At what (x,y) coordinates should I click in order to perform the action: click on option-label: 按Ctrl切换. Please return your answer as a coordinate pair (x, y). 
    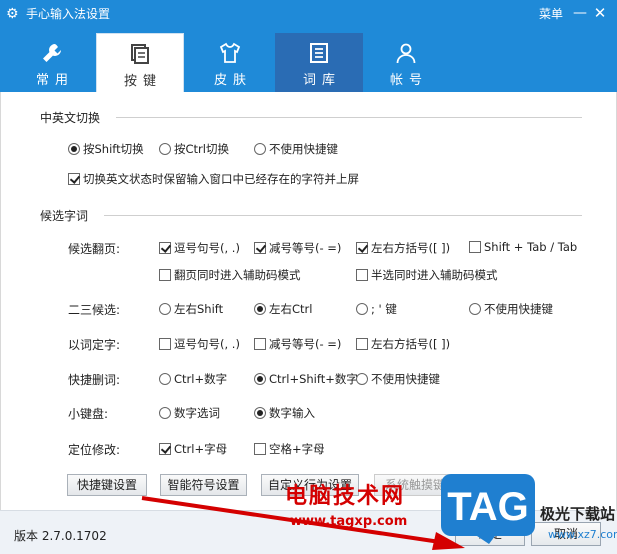
    Looking at the image, I should click on (201, 149).